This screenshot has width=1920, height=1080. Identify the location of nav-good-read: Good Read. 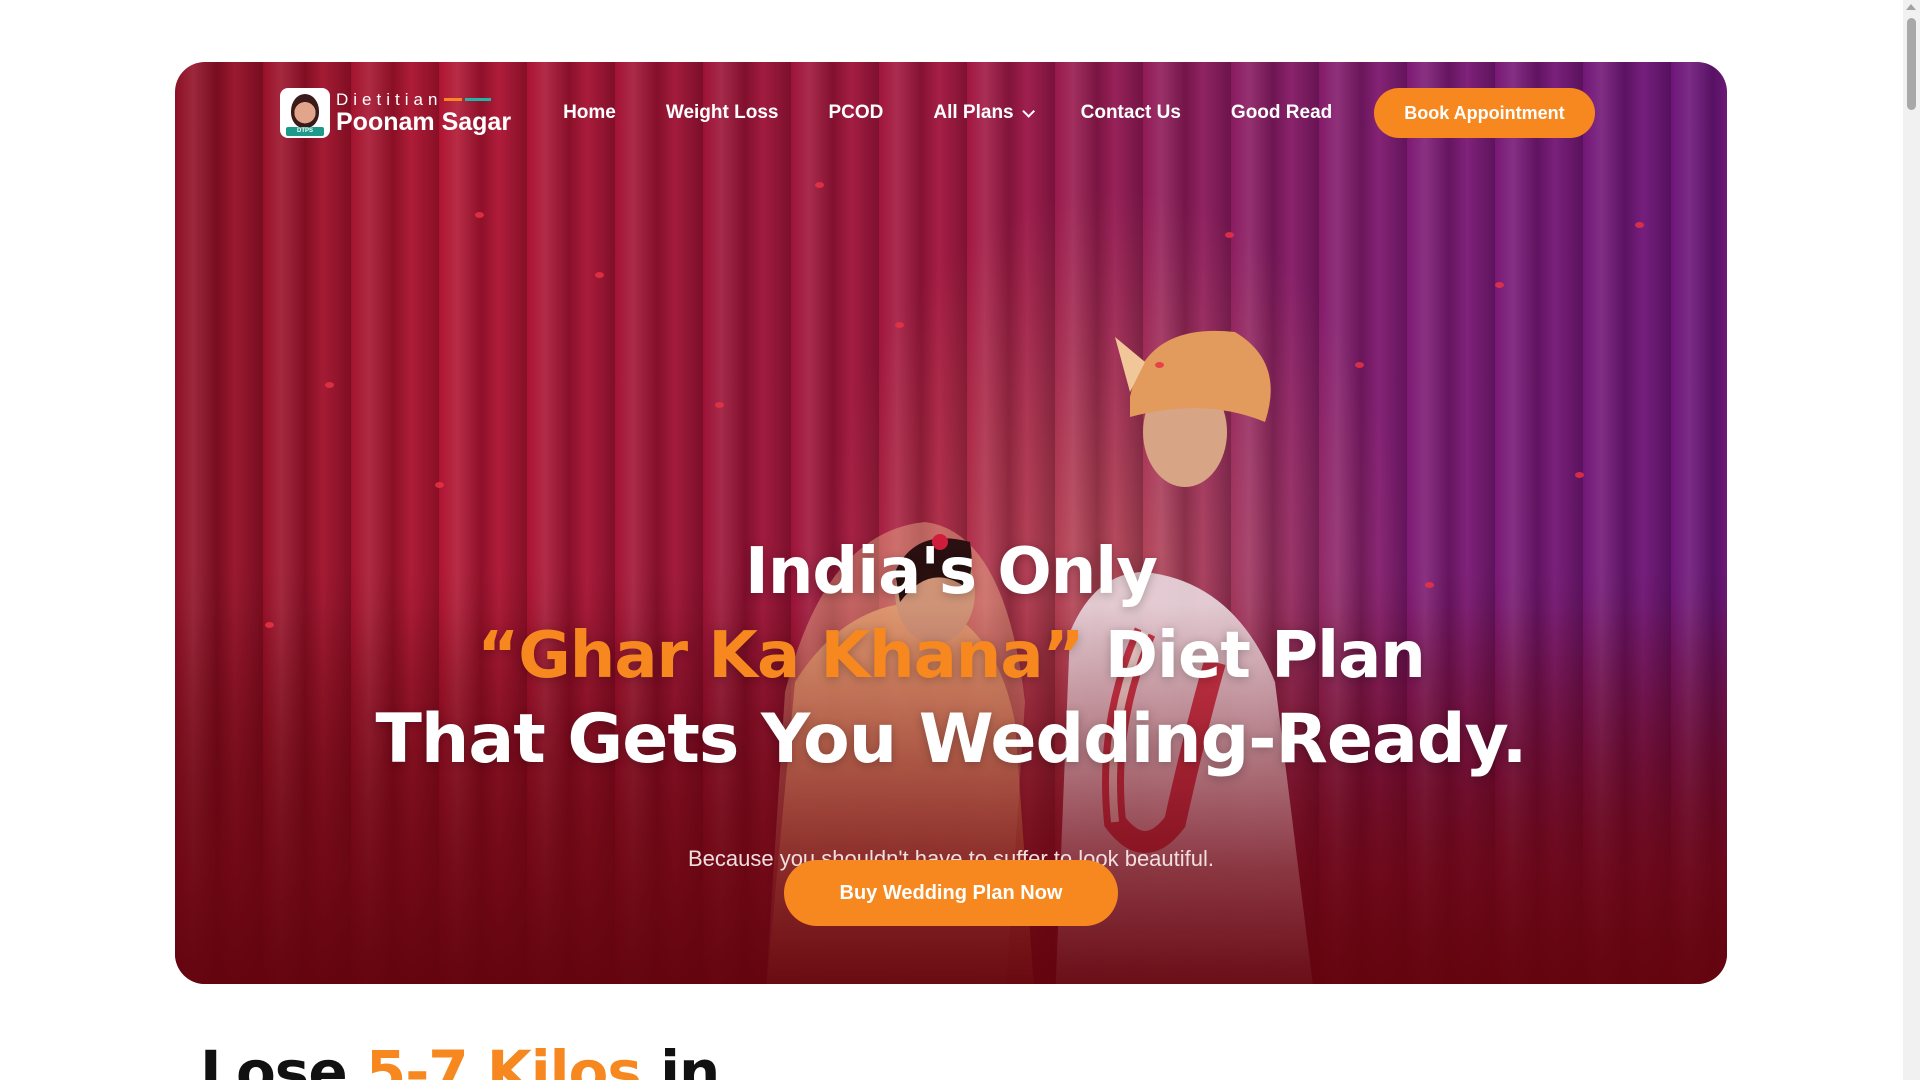
(1281, 113).